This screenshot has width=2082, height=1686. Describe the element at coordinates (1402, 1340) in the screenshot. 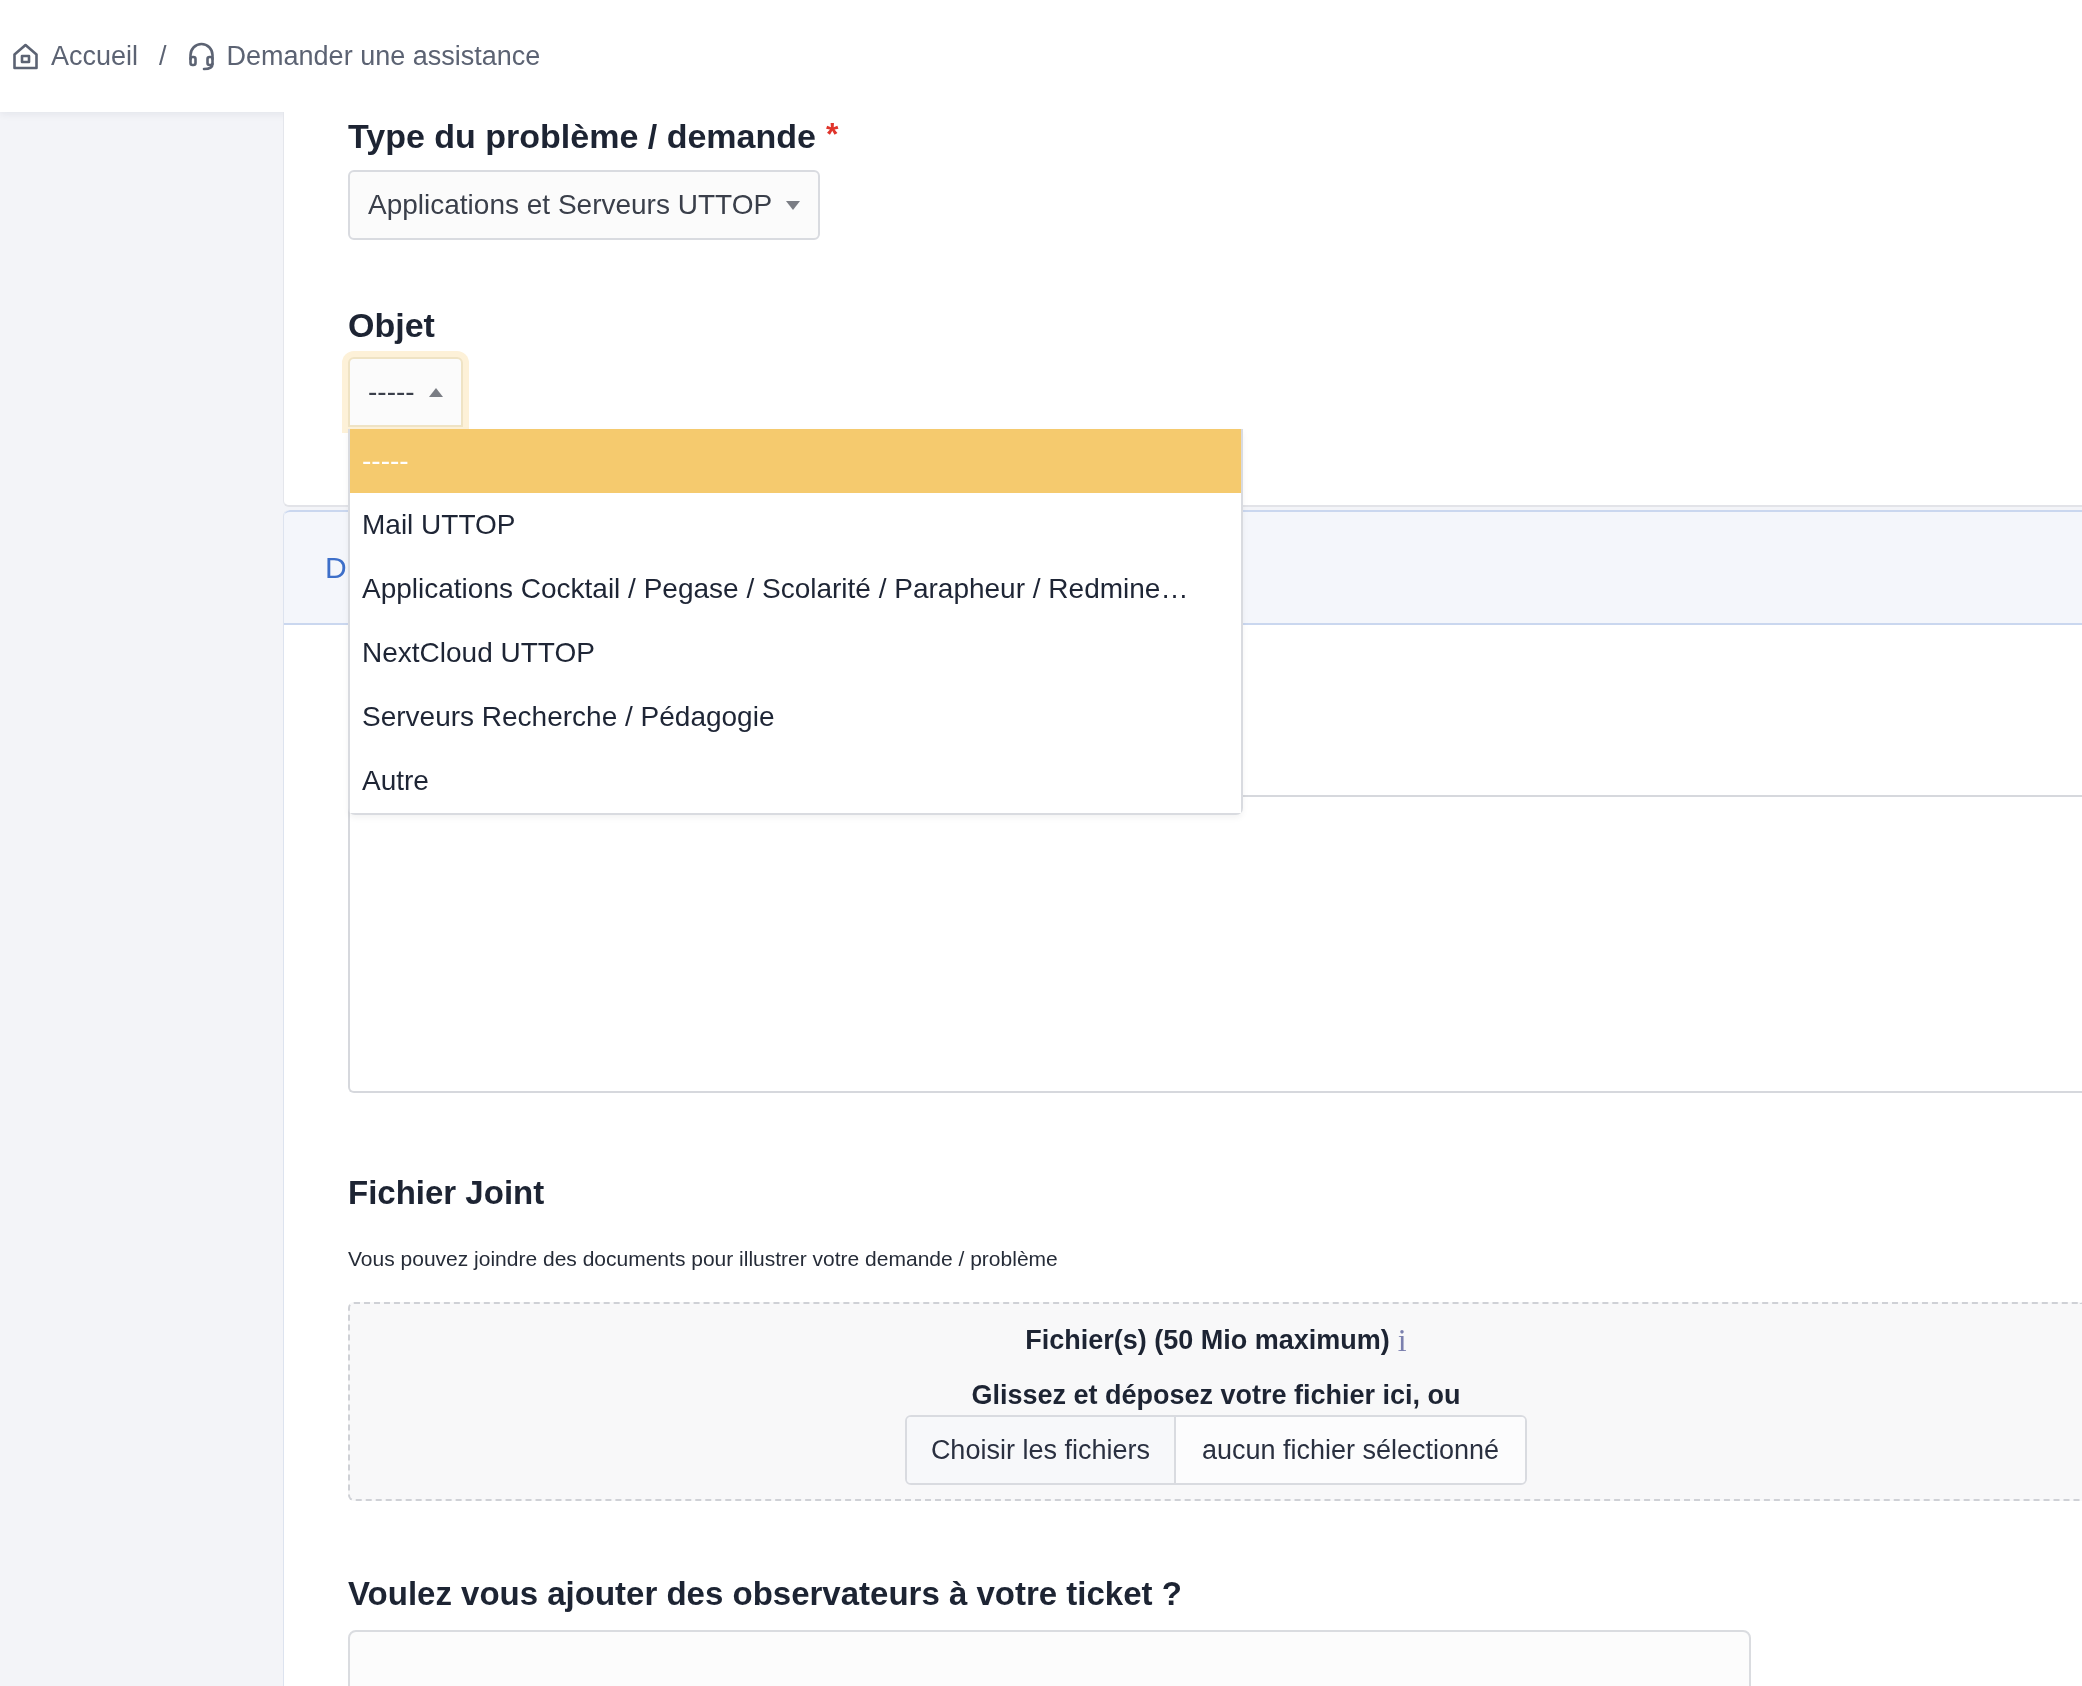

I see `info-icon: i` at that location.